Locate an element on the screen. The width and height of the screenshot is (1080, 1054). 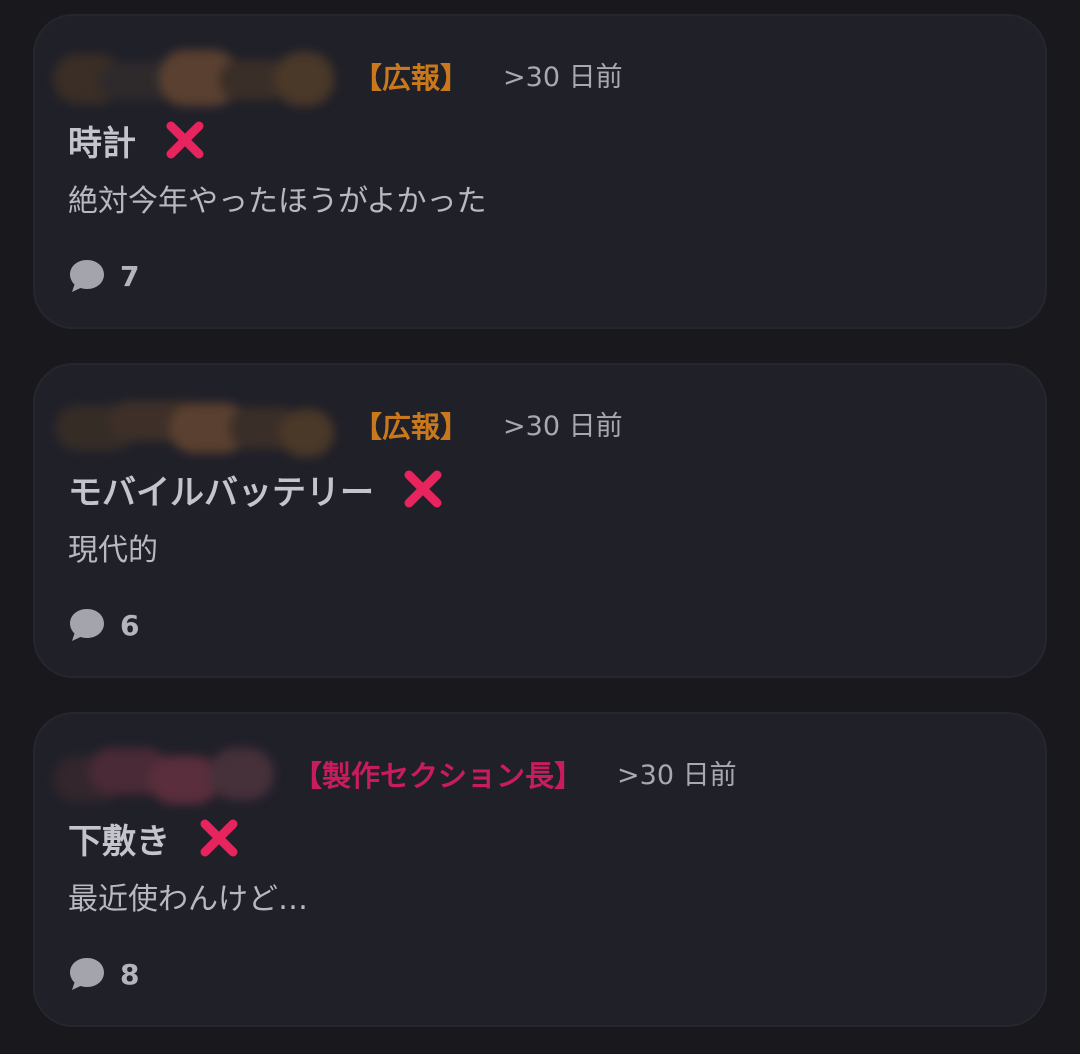
role-badge: 【製作セクション長】 is located at coordinates (438, 776).